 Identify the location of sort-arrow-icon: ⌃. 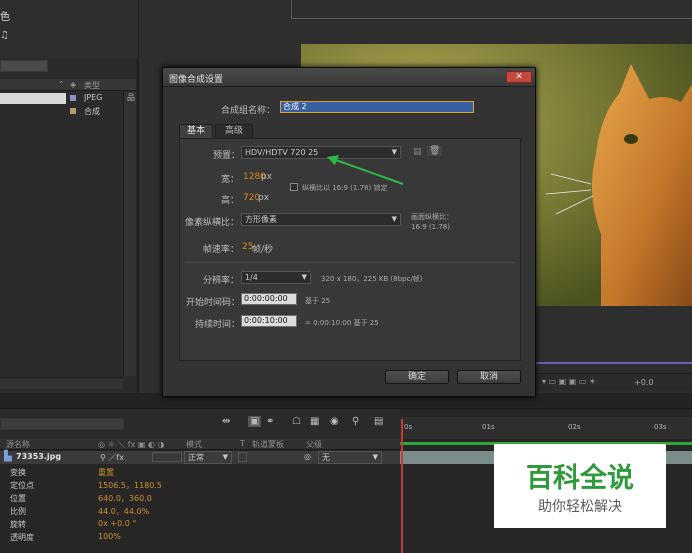
(61, 84).